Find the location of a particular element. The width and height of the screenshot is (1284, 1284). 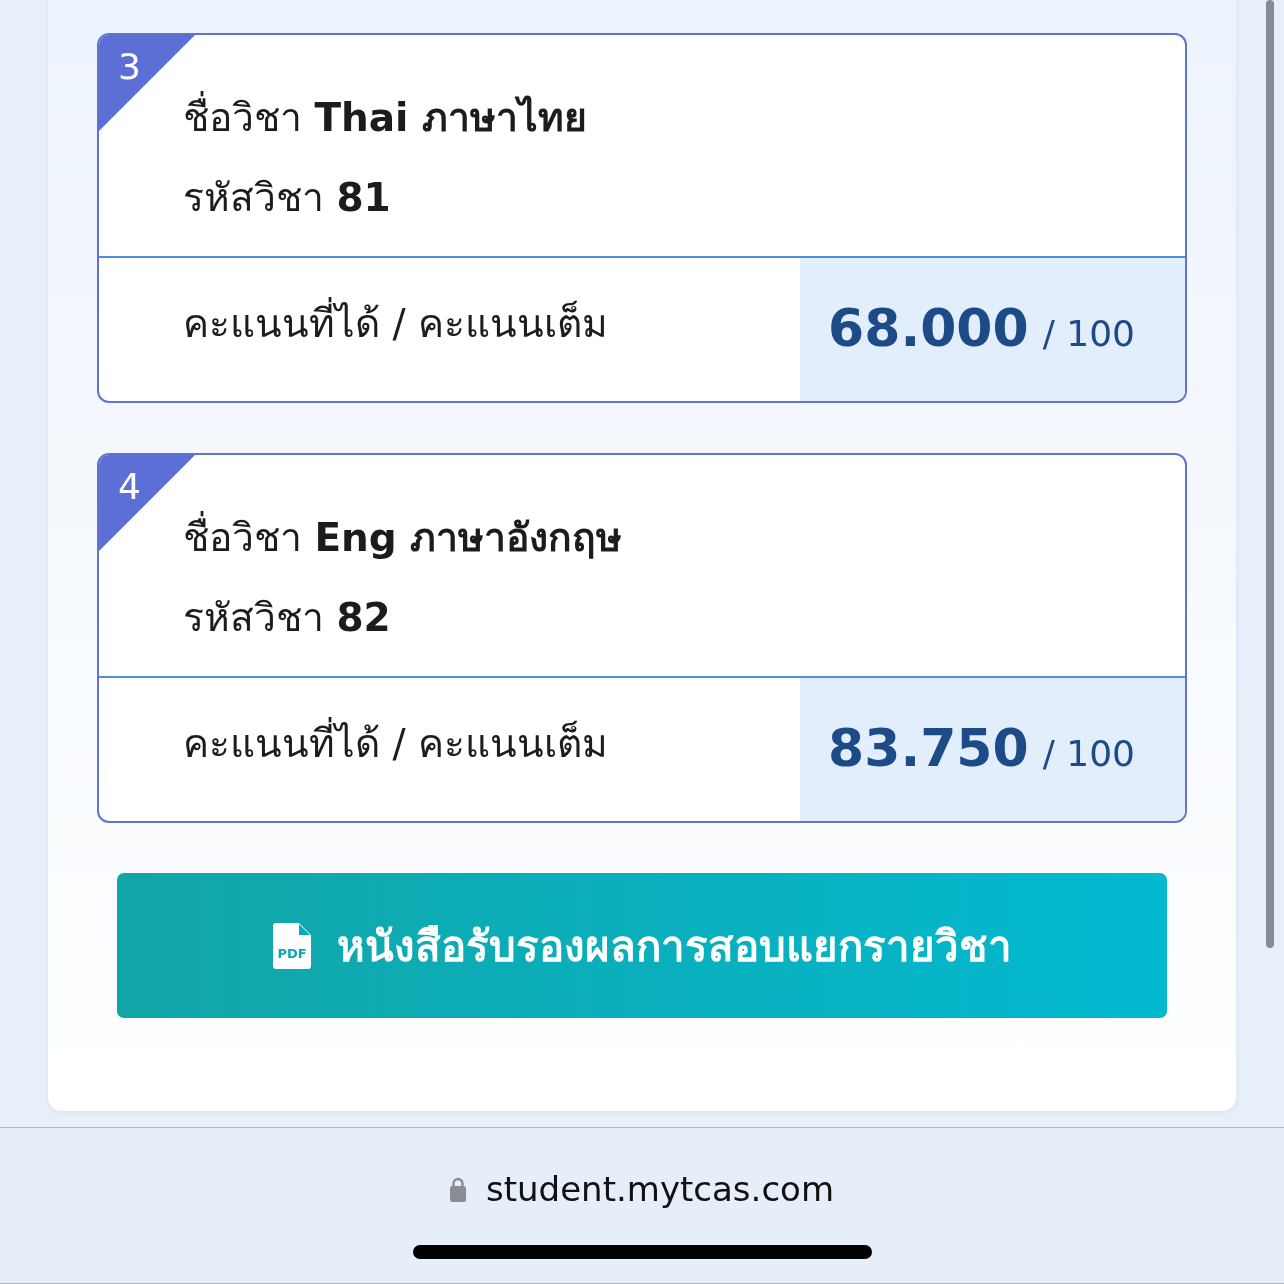

subject-code-text: รหัสวิชา 81 is located at coordinates (287, 198).